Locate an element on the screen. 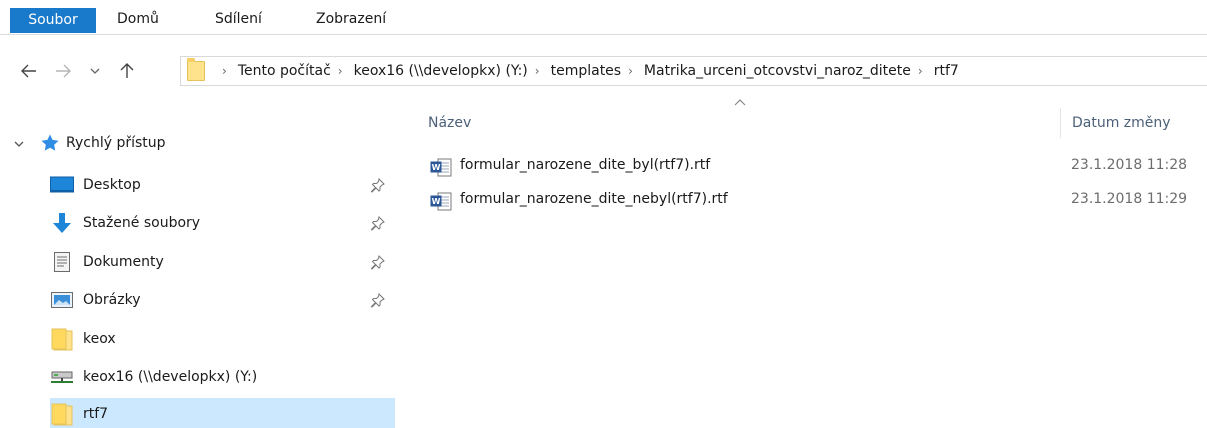  nav-item-label: keox16 (\\developkx) (Y:) is located at coordinates (170, 377).